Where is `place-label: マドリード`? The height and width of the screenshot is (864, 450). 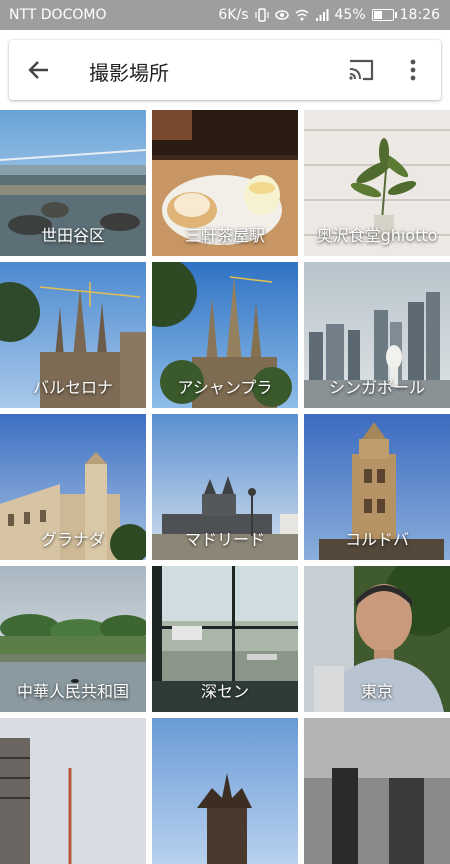 place-label: マドリード is located at coordinates (224, 539).